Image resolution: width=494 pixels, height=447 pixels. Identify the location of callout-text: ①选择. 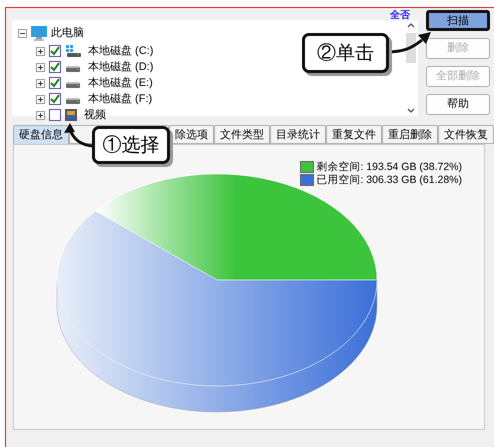
(131, 145).